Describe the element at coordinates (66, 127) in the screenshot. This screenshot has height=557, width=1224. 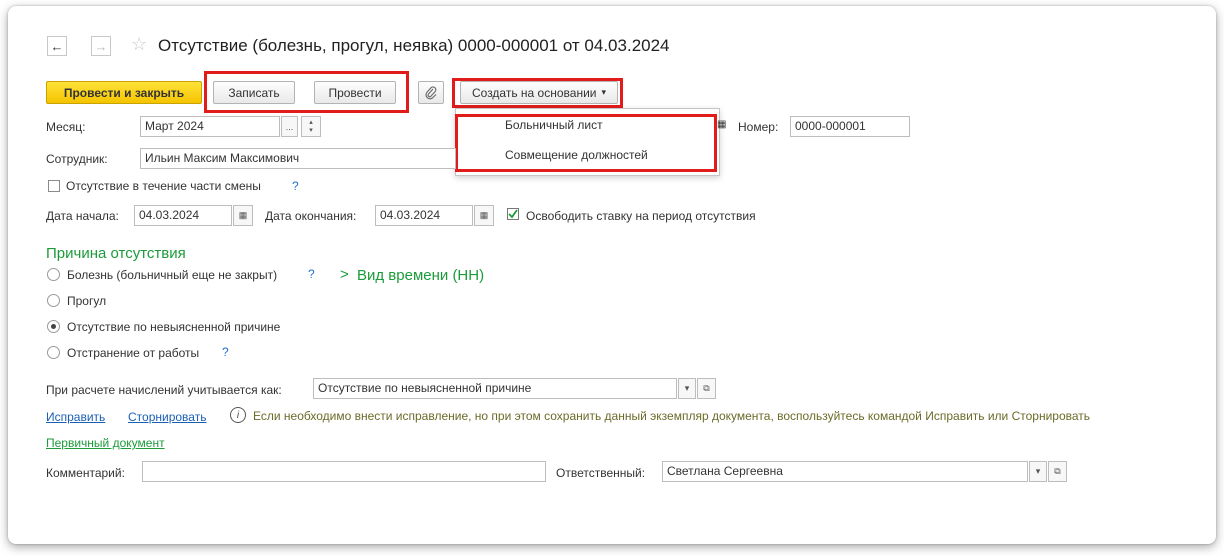
I see `month-label: Месяц:` at that location.